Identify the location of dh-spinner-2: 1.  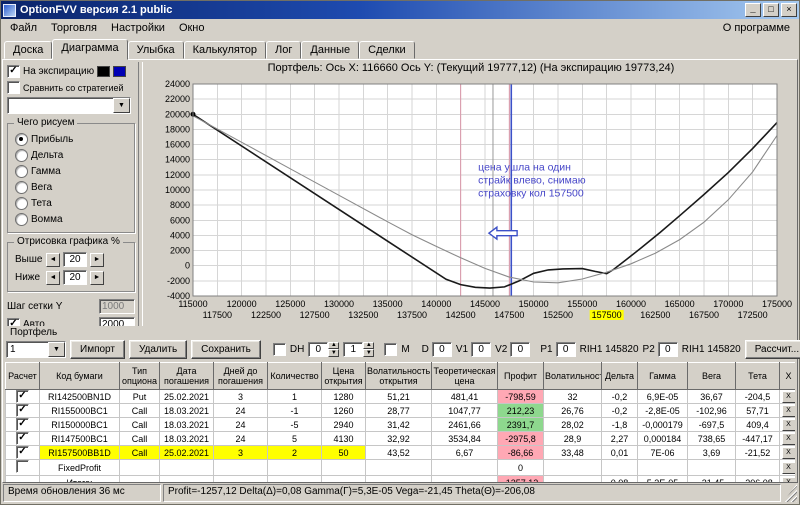
(359, 349).